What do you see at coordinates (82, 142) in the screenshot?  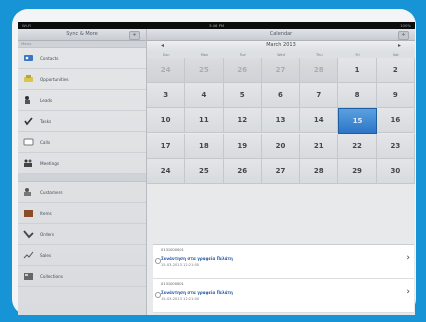 I see `sidebar-item-calls: Calls` at bounding box center [82, 142].